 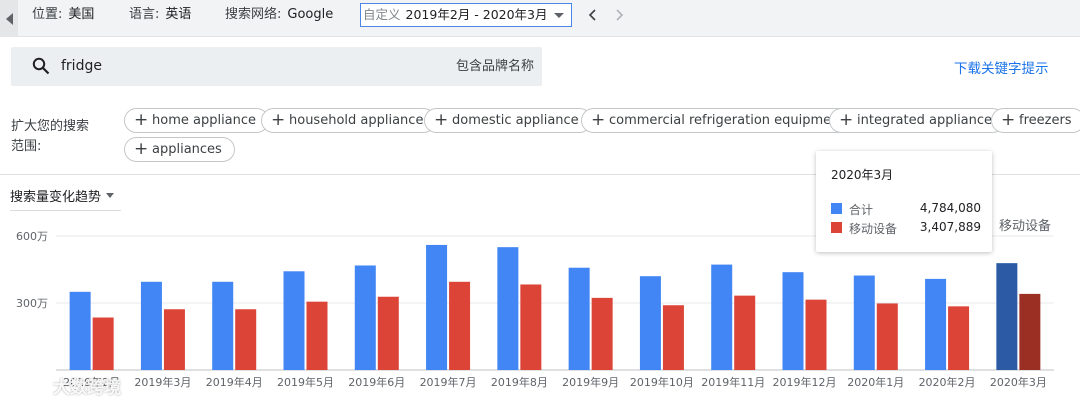 What do you see at coordinates (875, 382) in the screenshot?
I see `x-tick-label: 2020年1月` at bounding box center [875, 382].